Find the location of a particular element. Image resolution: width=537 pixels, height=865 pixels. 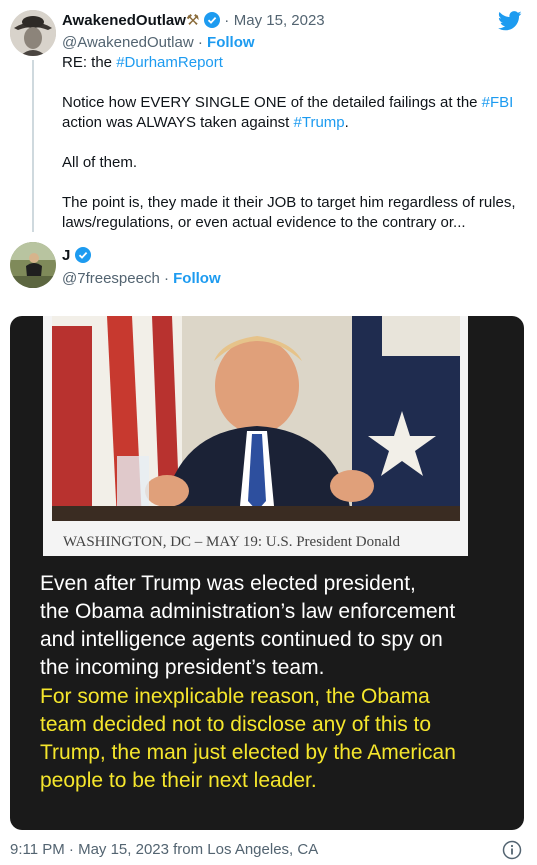

handle-row: @7freespeech · Follow is located at coordinates (141, 278).